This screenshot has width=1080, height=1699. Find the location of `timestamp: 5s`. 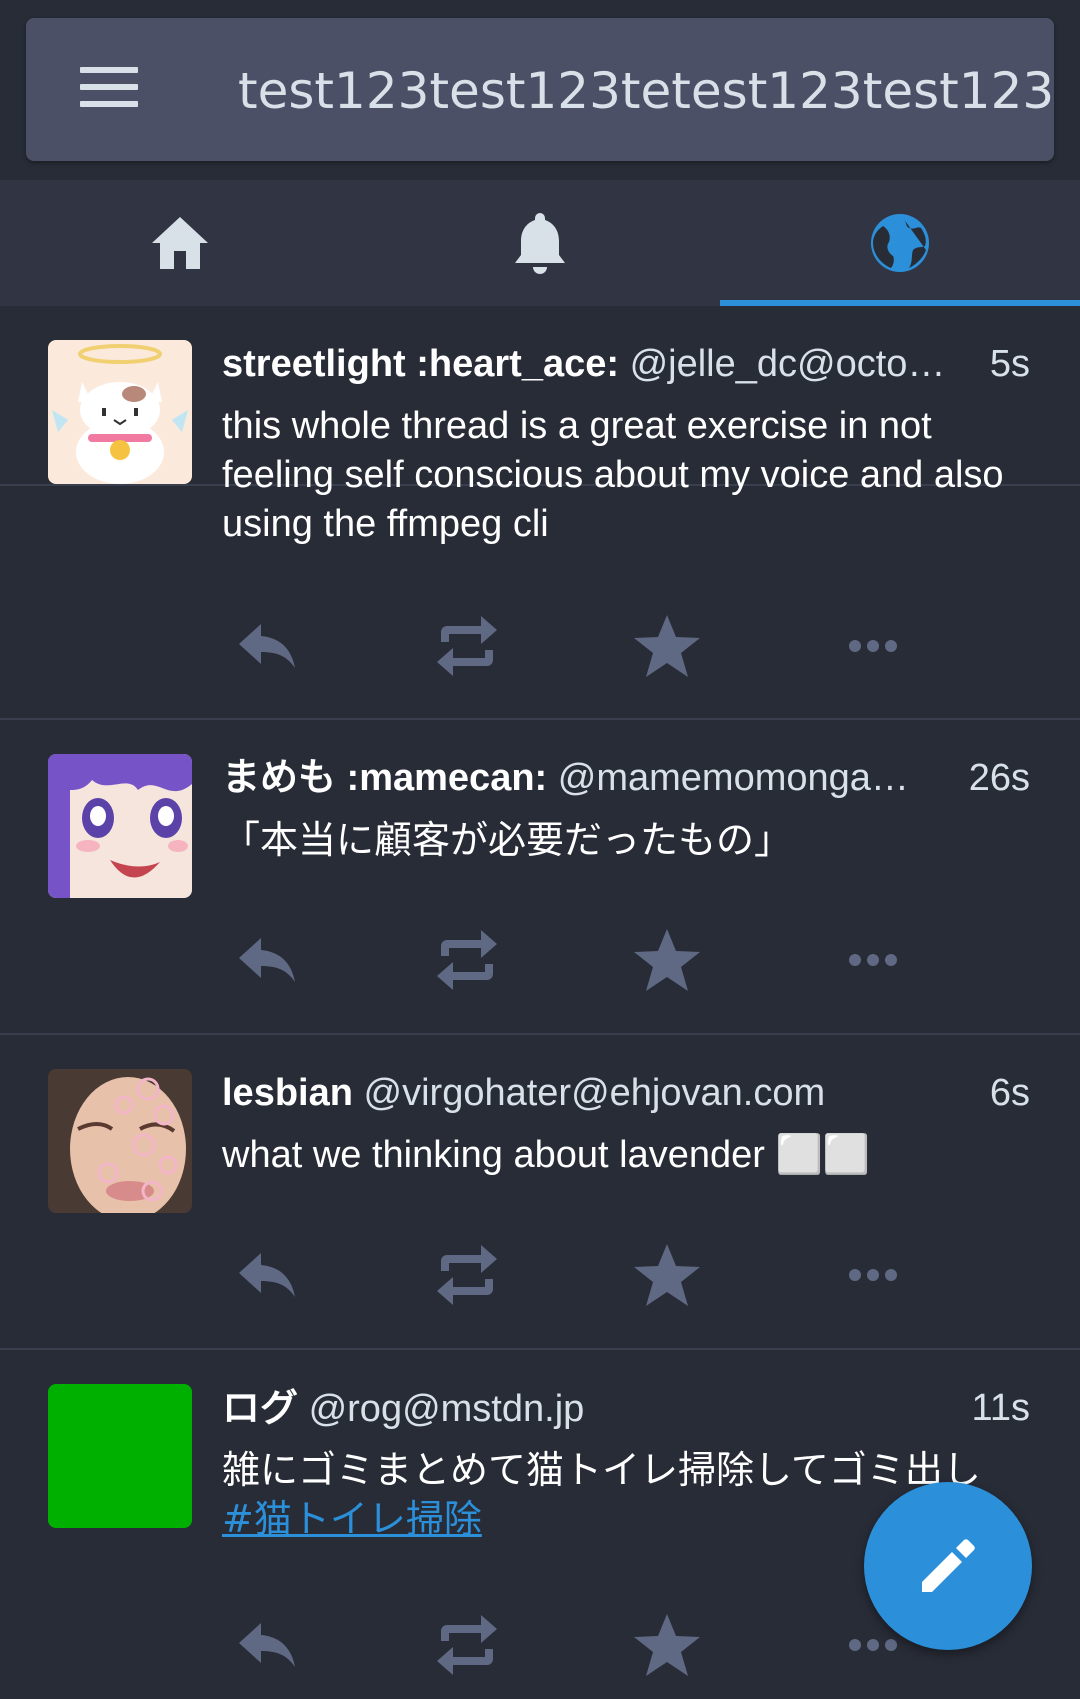

timestamp: 5s is located at coordinates (1007, 364).